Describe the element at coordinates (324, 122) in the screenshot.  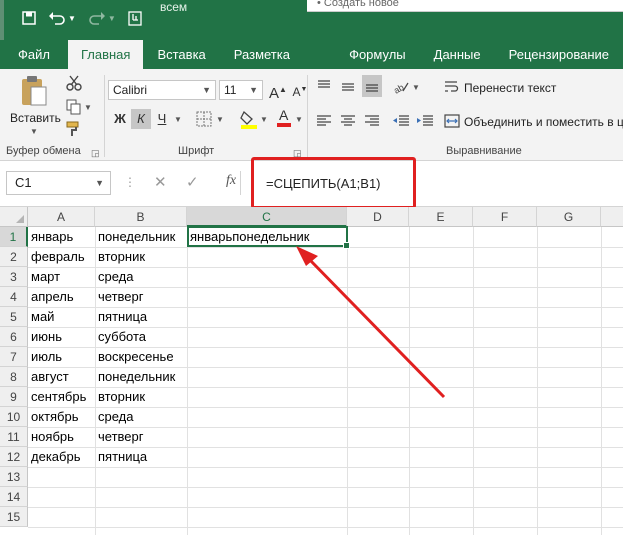
I see `align-left-icon` at that location.